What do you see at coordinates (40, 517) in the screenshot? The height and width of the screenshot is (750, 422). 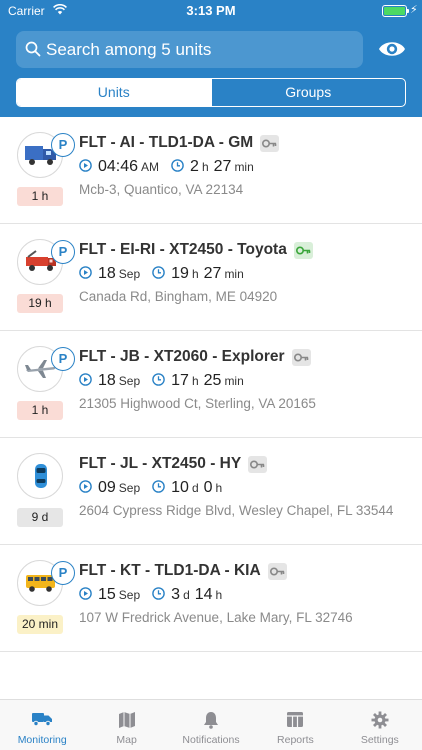 I see `last-message-age: 9 d` at bounding box center [40, 517].